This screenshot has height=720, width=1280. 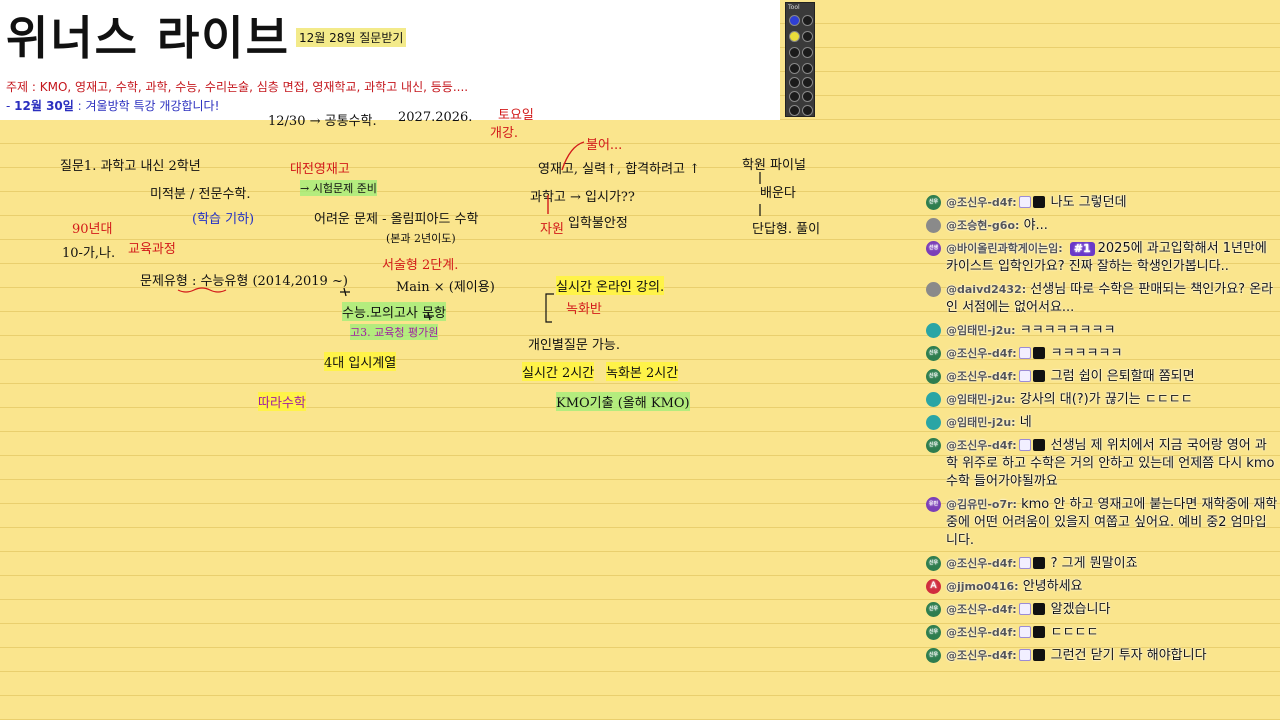 What do you see at coordinates (1067, 330) in the screenshot?
I see `chat-text: ㅋㅋㅋㅋㅋㅋㅋㅋ` at bounding box center [1067, 330].